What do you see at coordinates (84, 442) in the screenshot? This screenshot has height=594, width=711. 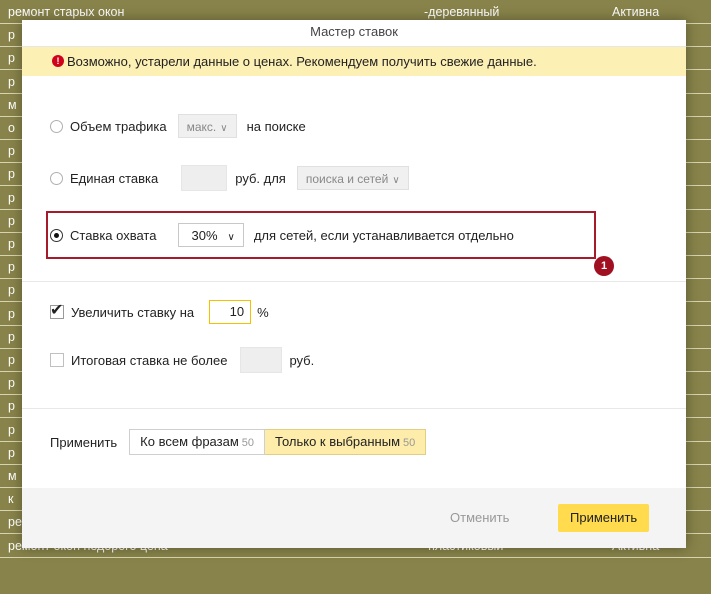 I see `apply-to-label: Применить` at bounding box center [84, 442].